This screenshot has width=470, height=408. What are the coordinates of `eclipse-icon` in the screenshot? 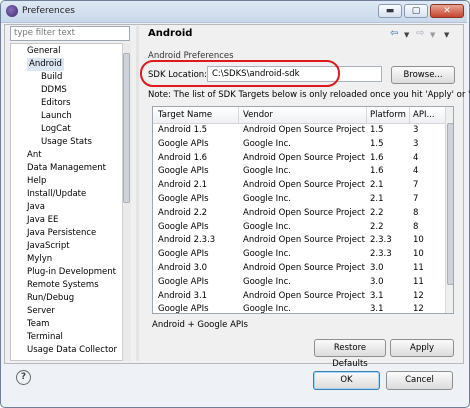 It's located at (12, 11).